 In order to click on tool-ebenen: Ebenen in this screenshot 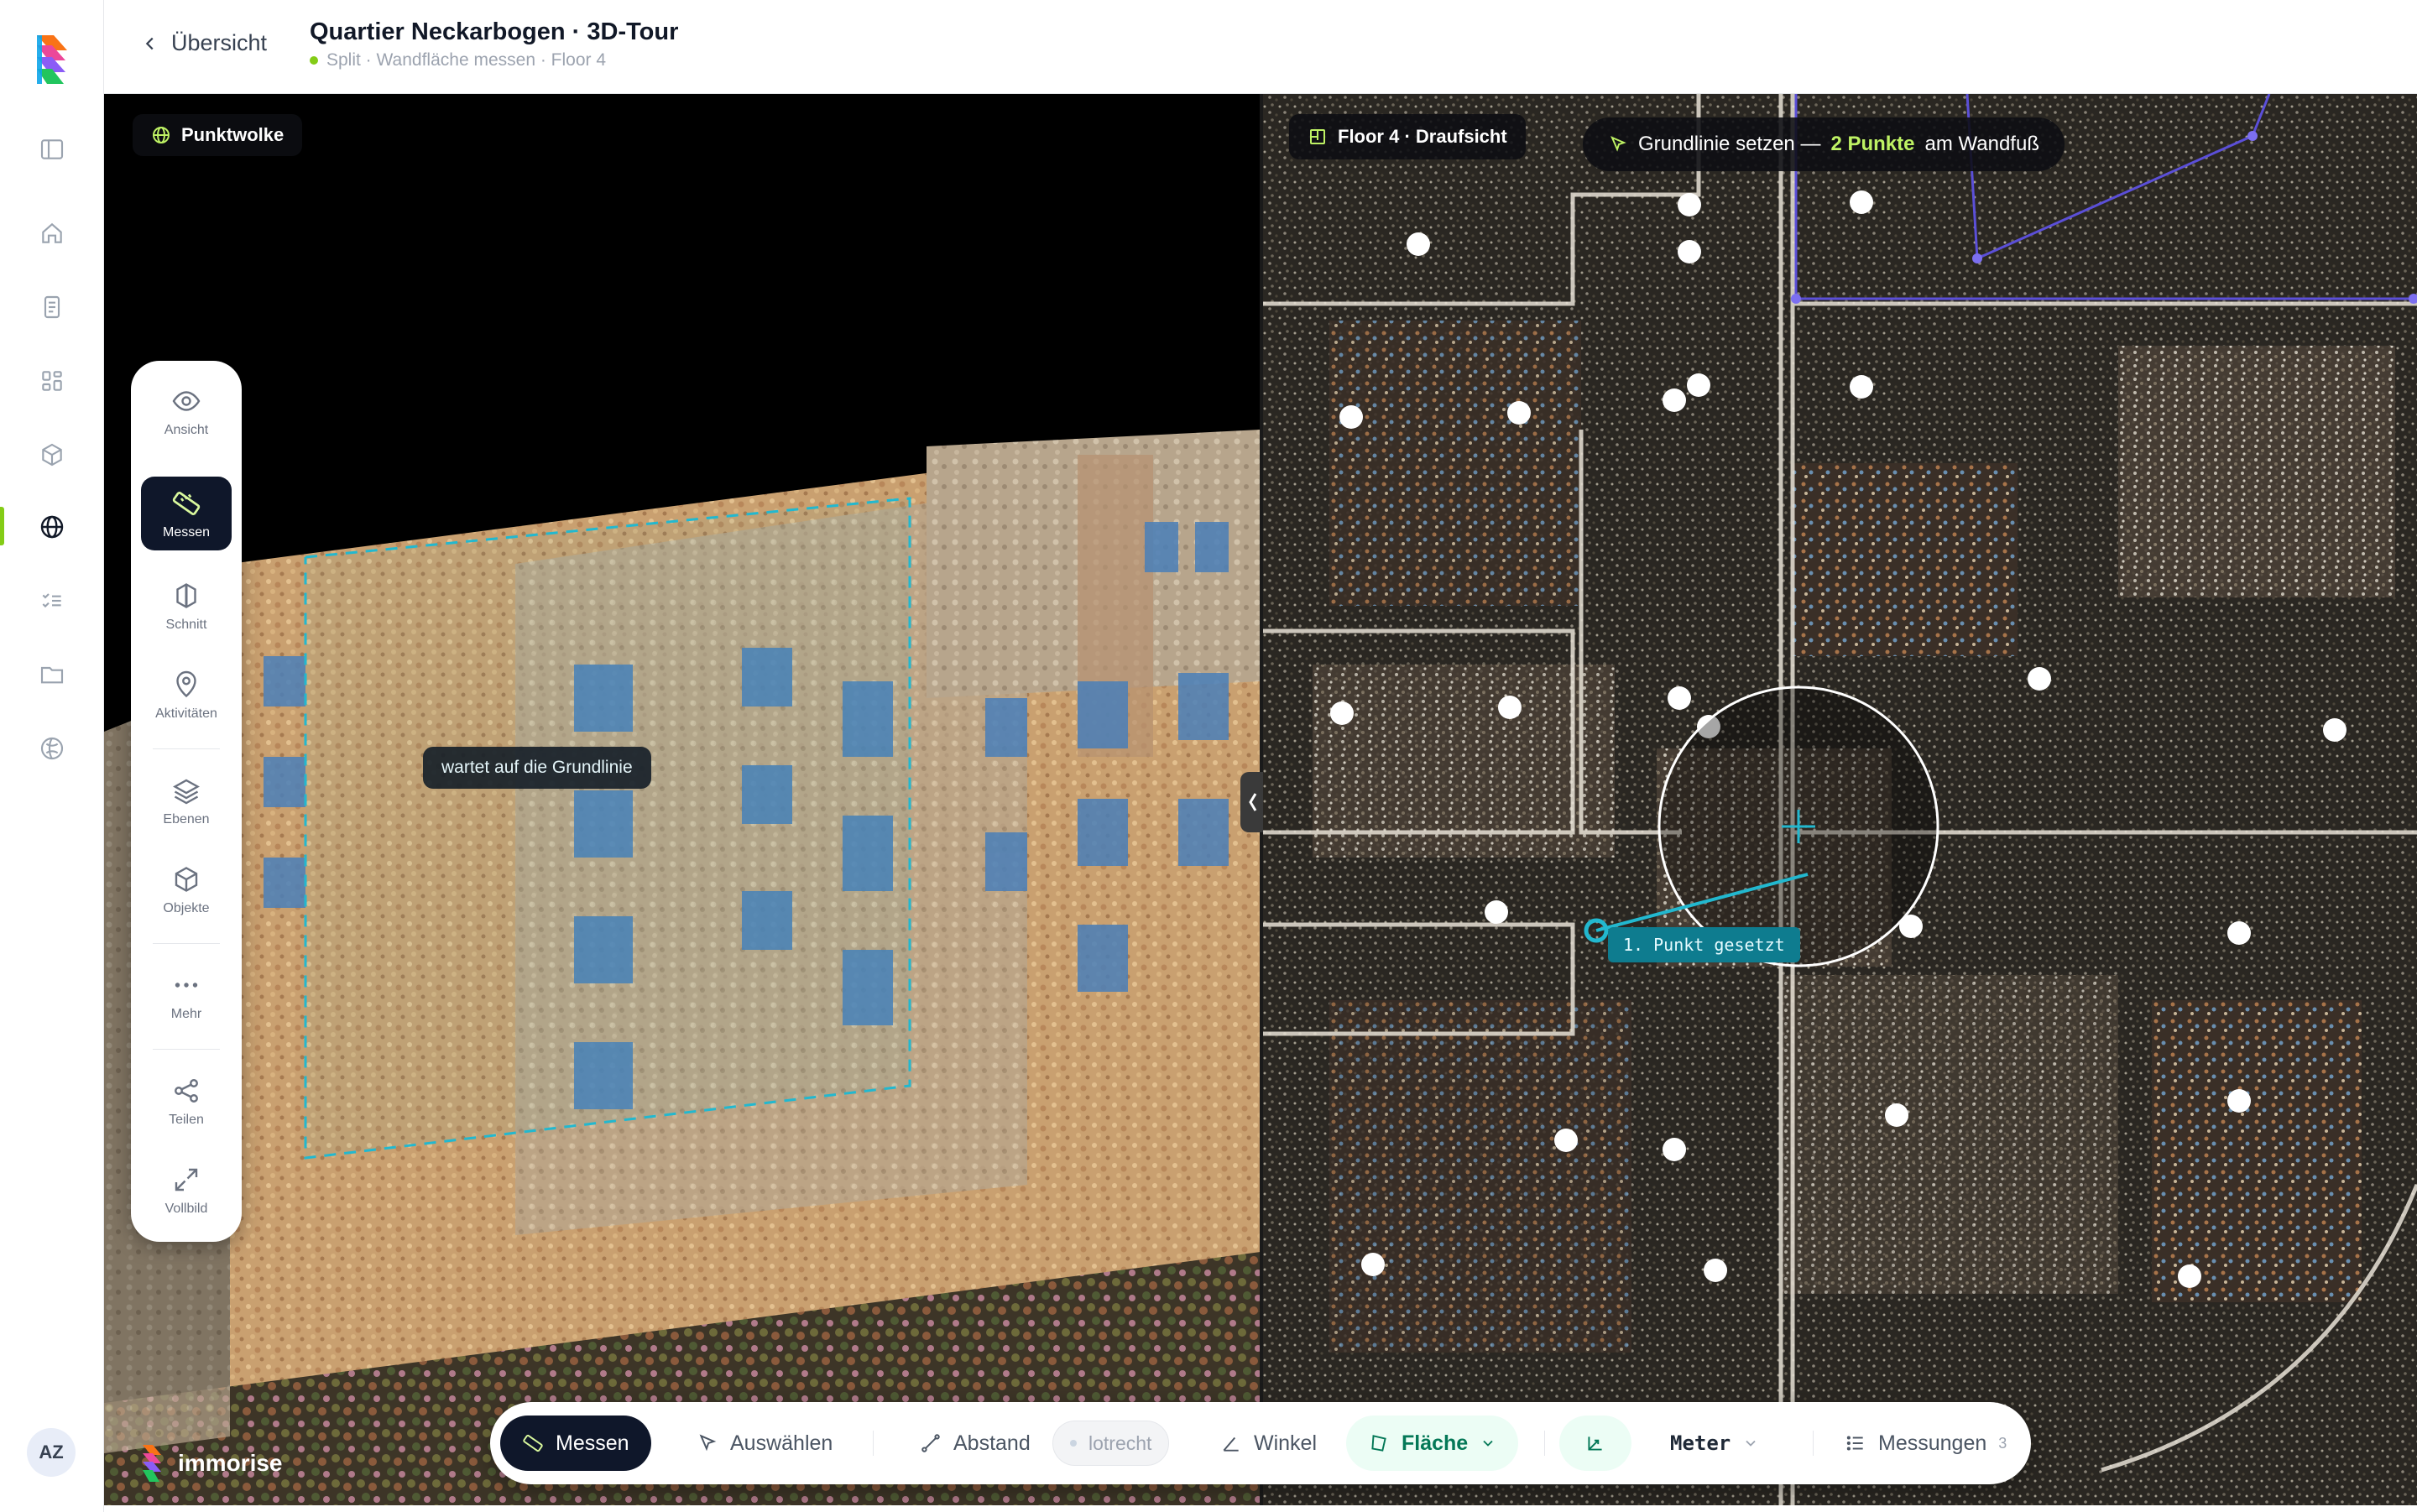, I will do `click(186, 801)`.